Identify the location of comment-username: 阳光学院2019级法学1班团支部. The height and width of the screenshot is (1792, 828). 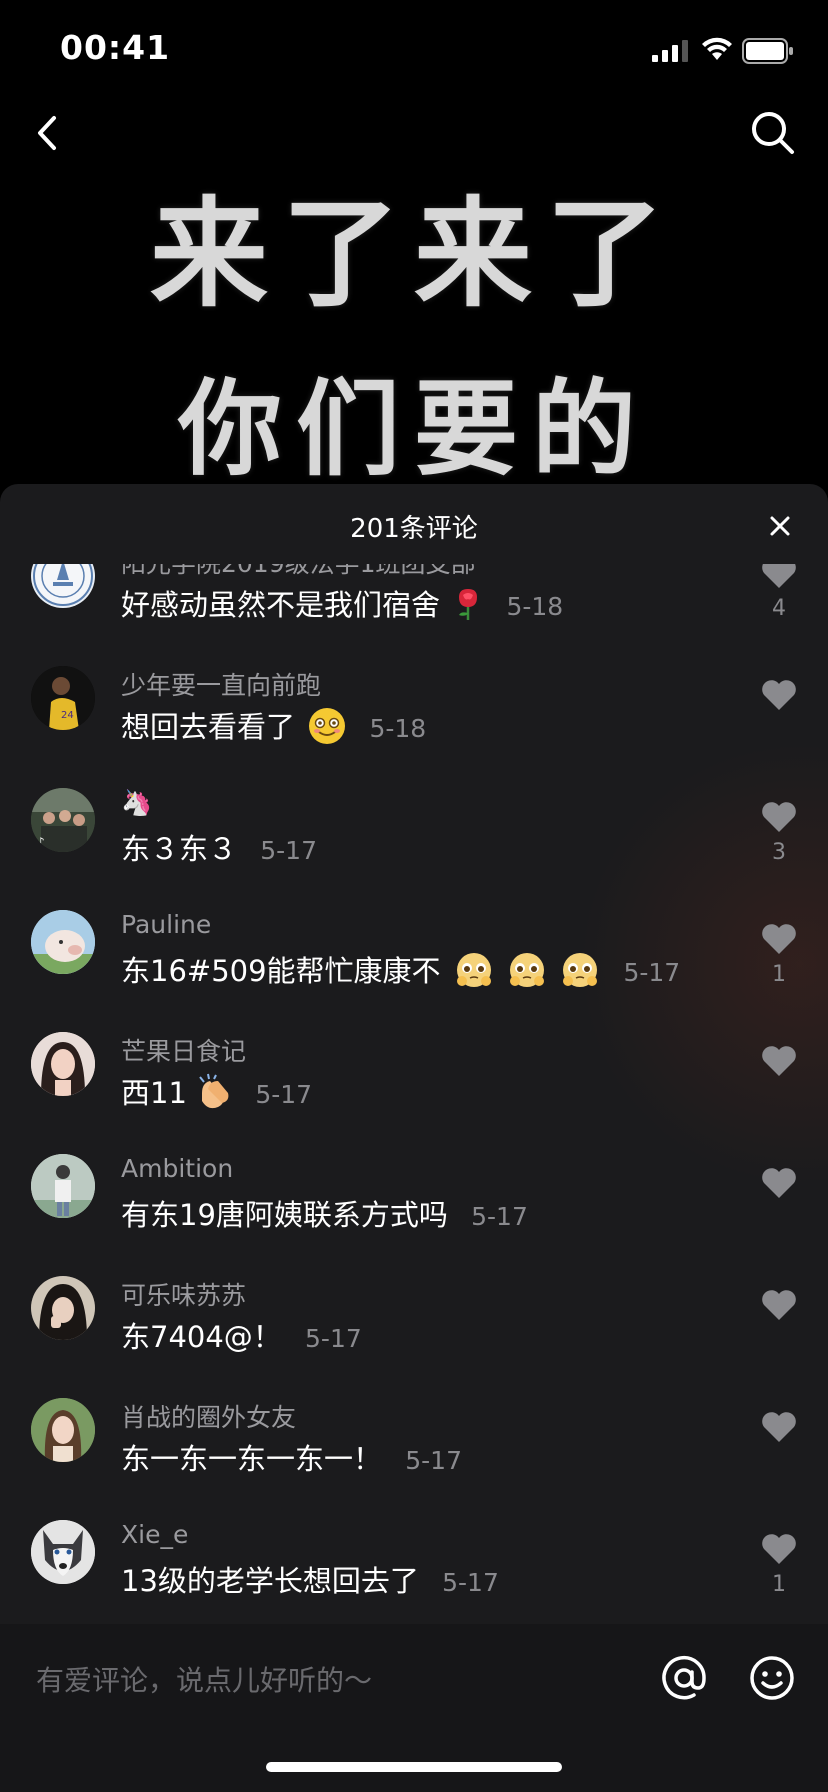
(298, 572).